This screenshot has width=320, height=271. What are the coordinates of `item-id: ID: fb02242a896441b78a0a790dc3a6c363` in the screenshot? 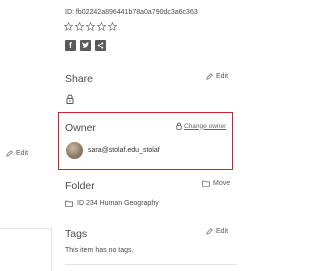 It's located at (131, 12).